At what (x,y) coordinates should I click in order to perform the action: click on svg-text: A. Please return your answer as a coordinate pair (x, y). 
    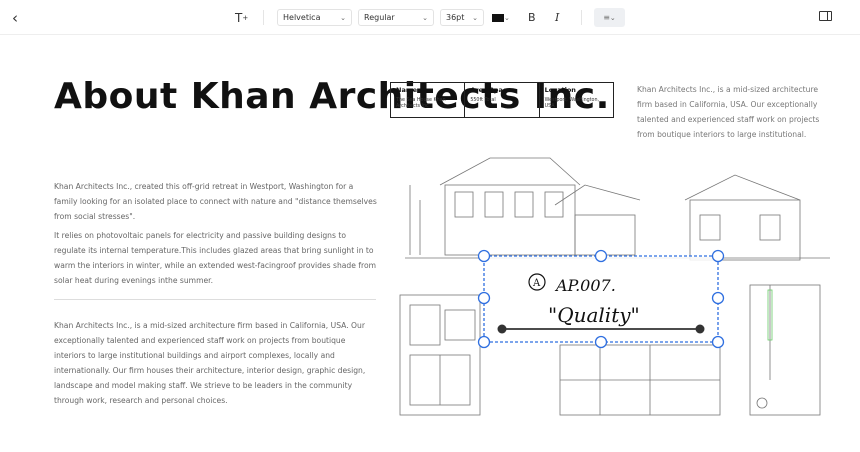
    Looking at the image, I should click on (536, 283).